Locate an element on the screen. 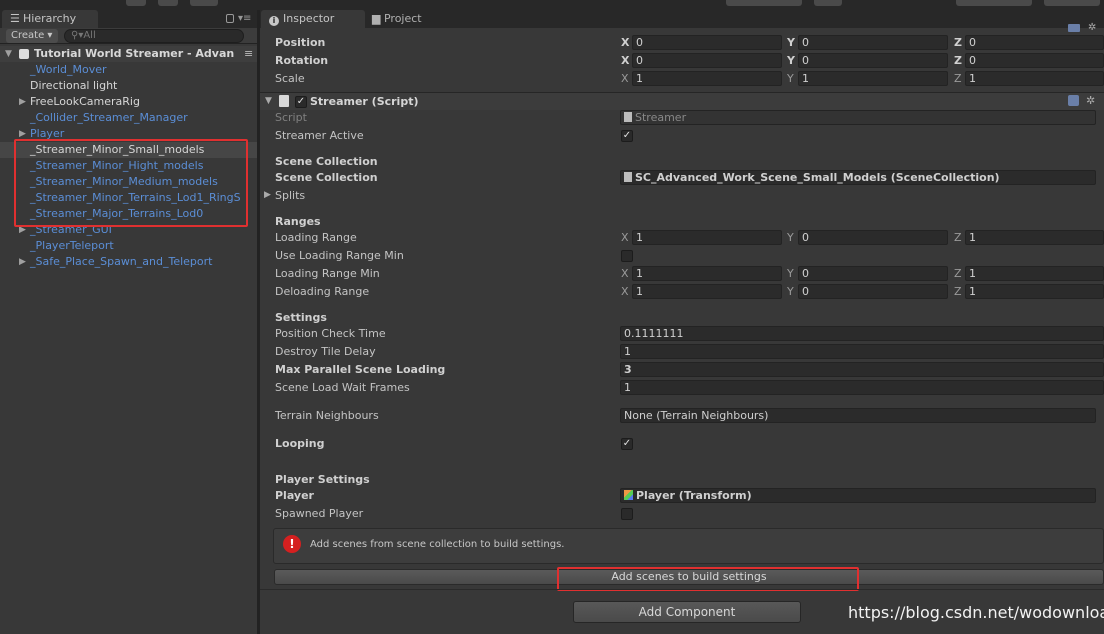 The image size is (1104, 634). loading-range-min-label: Loading Range Min is located at coordinates (327, 273).